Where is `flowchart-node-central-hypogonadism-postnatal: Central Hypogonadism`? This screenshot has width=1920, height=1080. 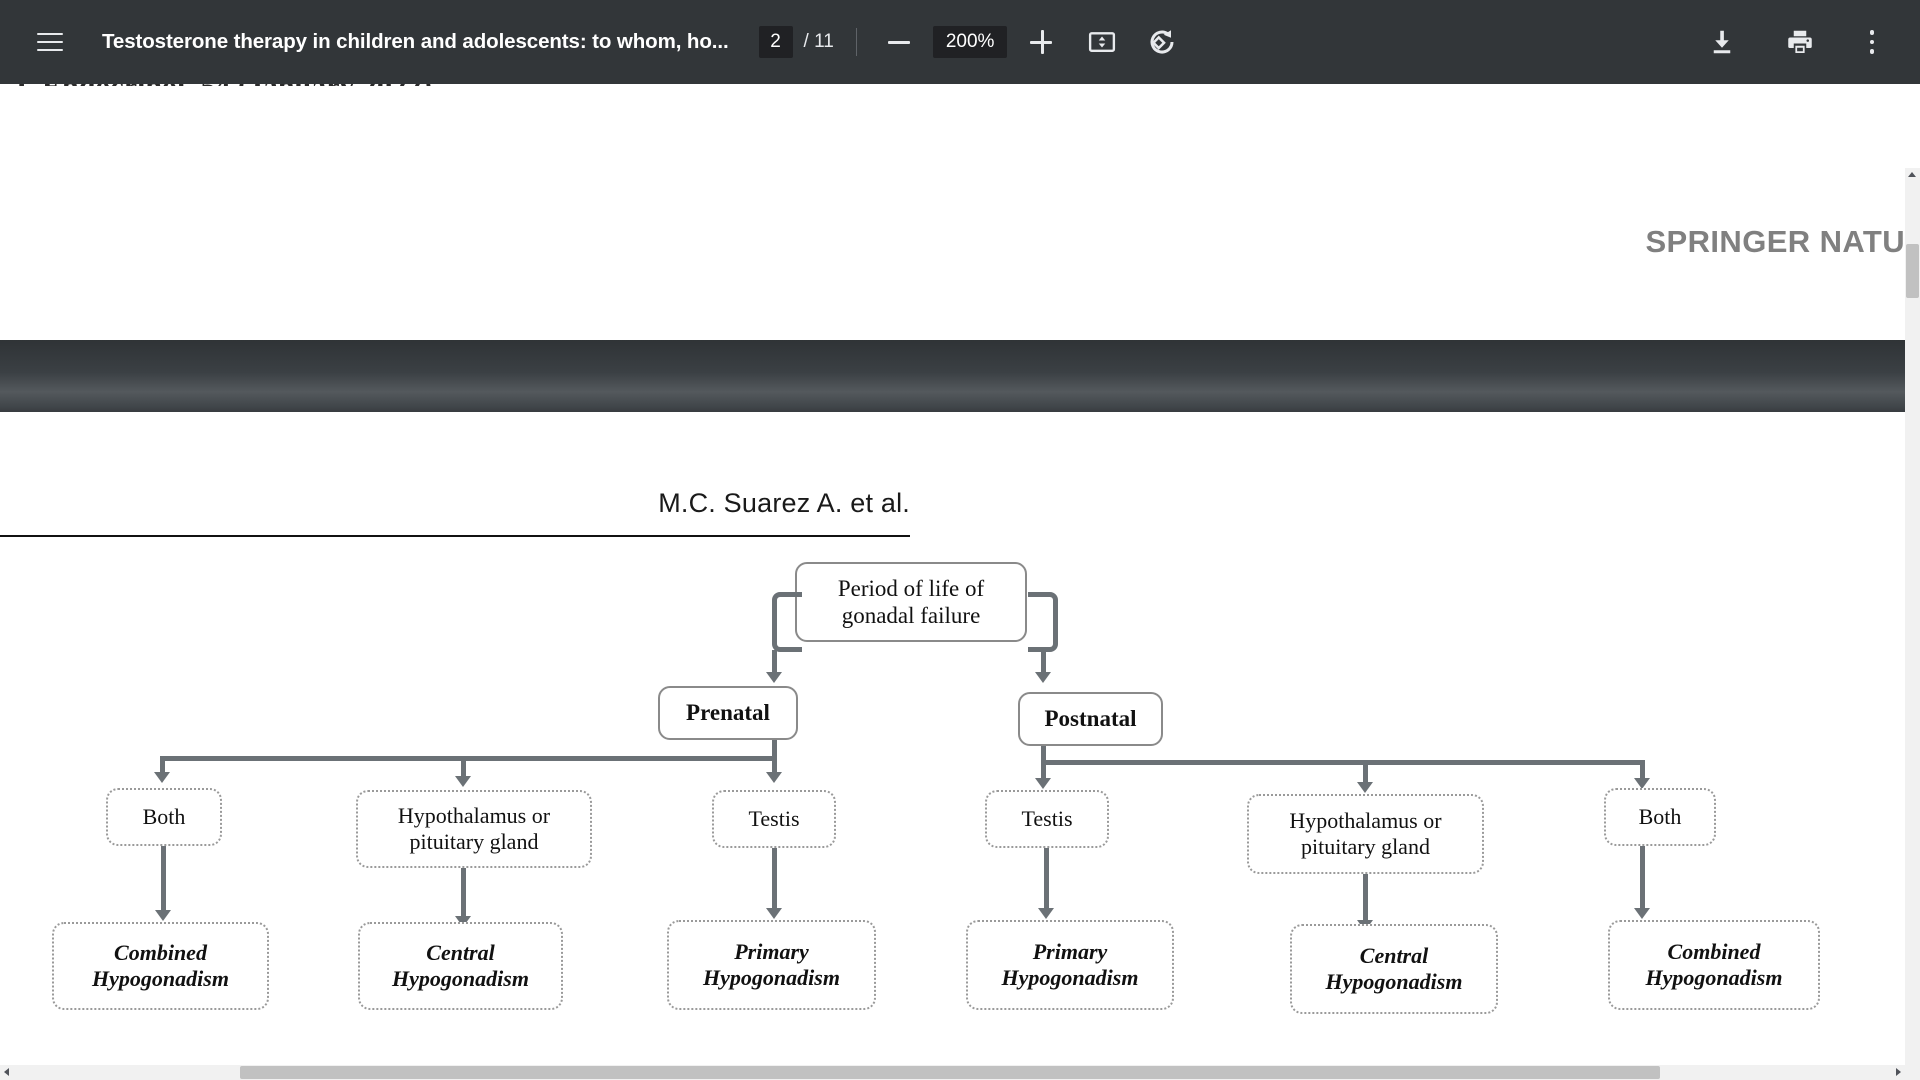 flowchart-node-central-hypogonadism-postnatal: Central Hypogonadism is located at coordinates (1394, 969).